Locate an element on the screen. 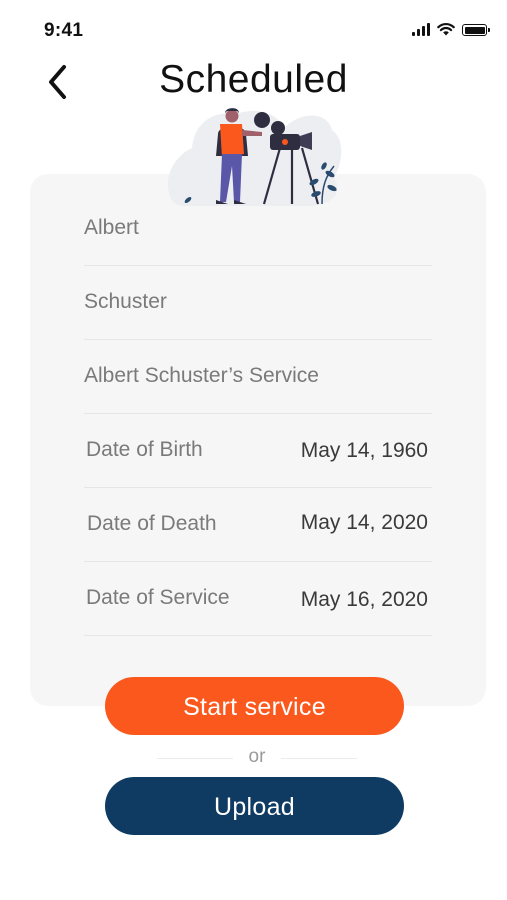 This screenshot has height=900, width=507. status-icons is located at coordinates (451, 29).